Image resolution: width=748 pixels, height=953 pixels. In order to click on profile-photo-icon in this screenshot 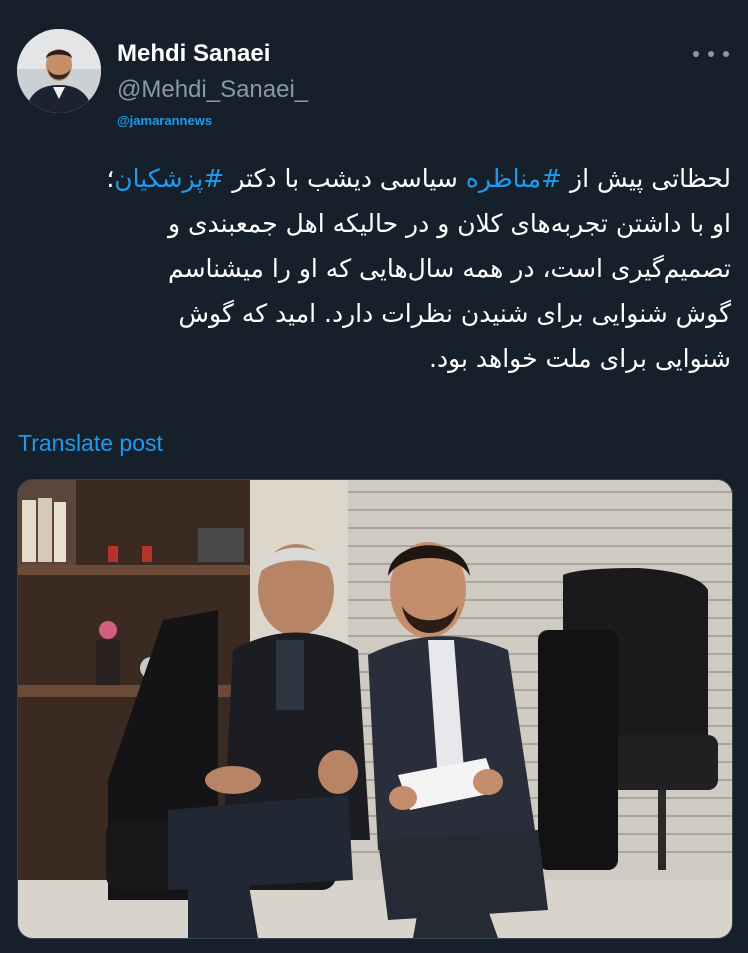, I will do `click(59, 71)`.